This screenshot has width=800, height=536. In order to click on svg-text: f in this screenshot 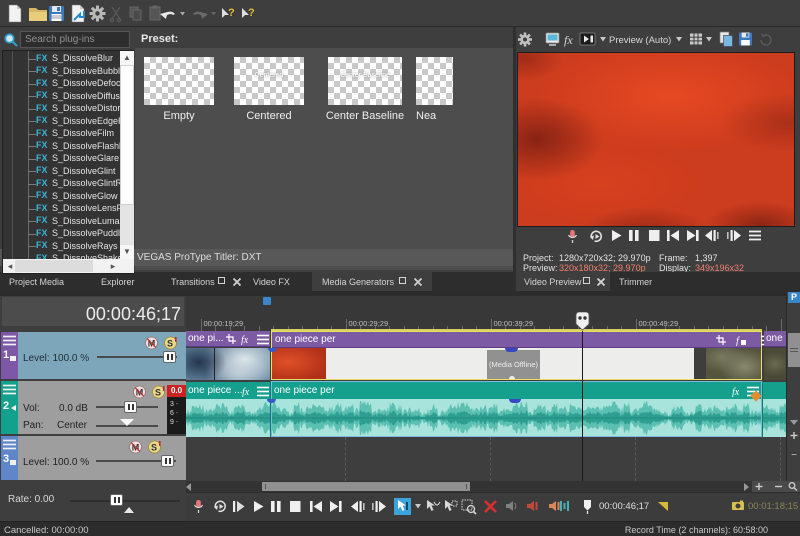, I will do `click(738, 341)`.